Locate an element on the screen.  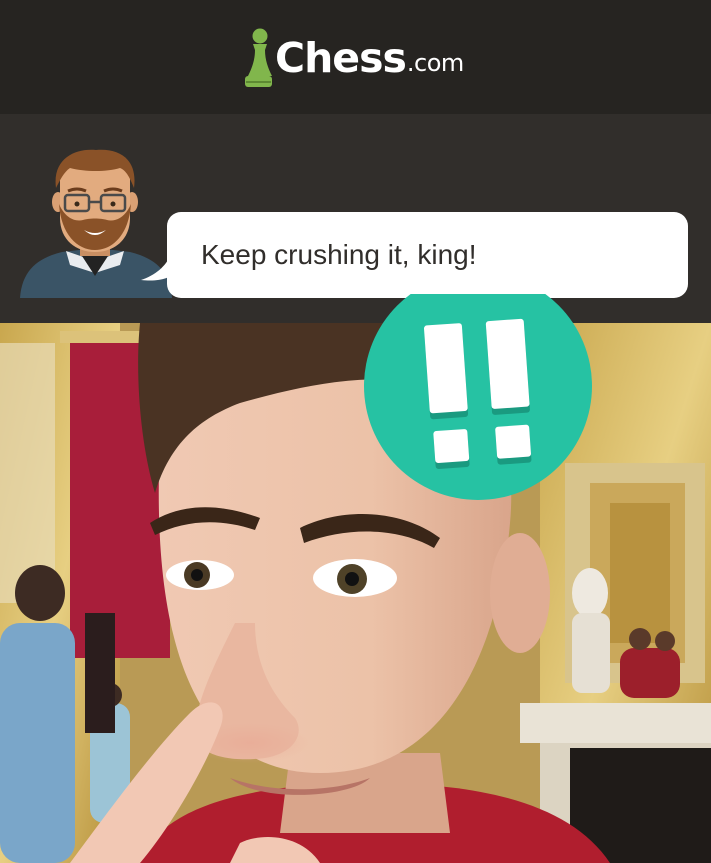
speech-bubble: Keep crushing it, king! is located at coordinates (427, 255).